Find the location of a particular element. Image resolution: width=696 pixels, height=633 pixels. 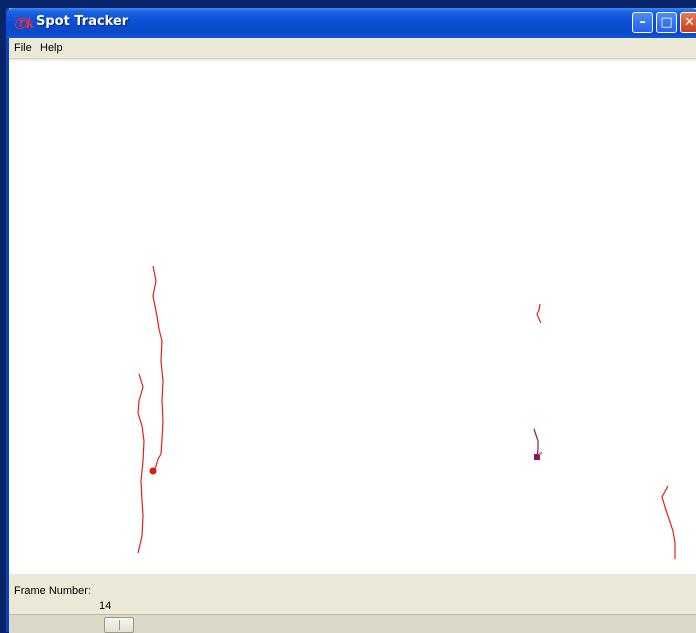

menu-file: File is located at coordinates (23, 48).